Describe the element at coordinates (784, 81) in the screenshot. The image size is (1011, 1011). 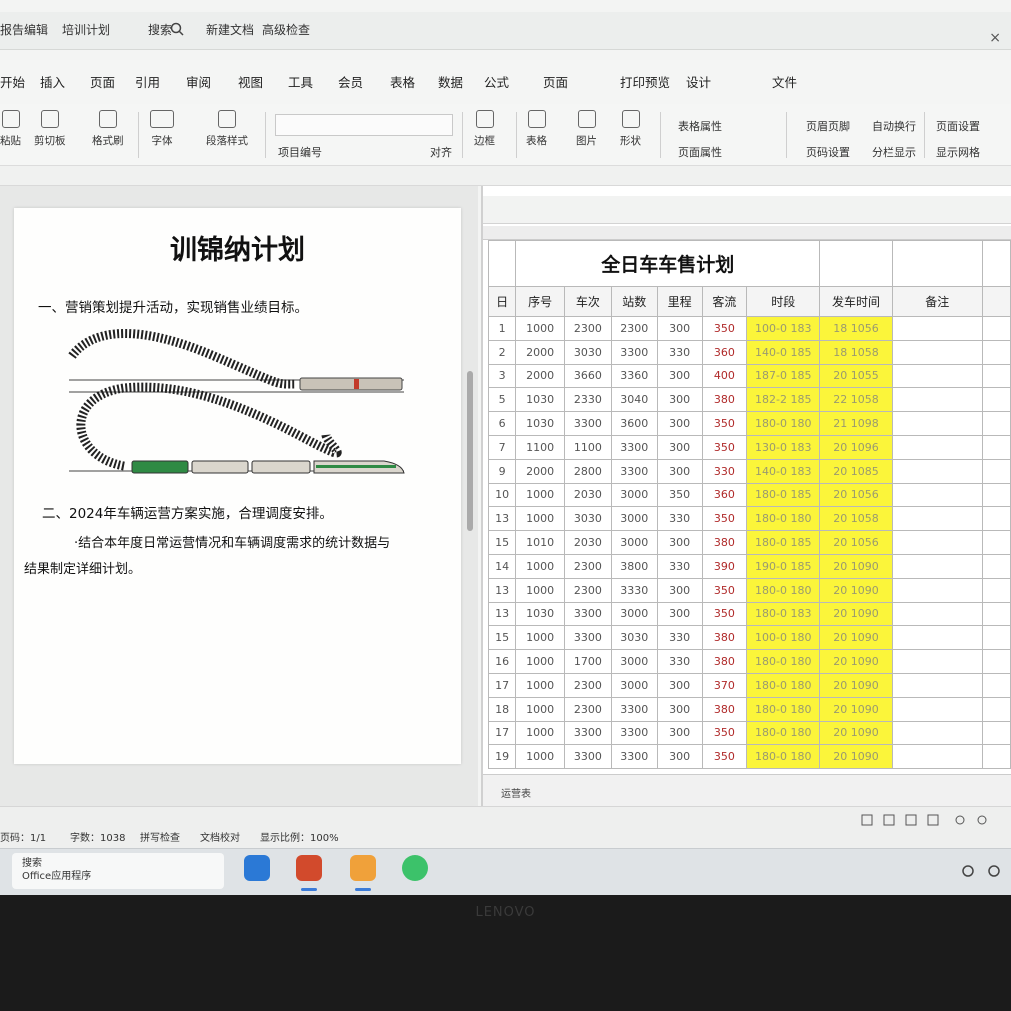
I see `menu-item: 文件` at that location.